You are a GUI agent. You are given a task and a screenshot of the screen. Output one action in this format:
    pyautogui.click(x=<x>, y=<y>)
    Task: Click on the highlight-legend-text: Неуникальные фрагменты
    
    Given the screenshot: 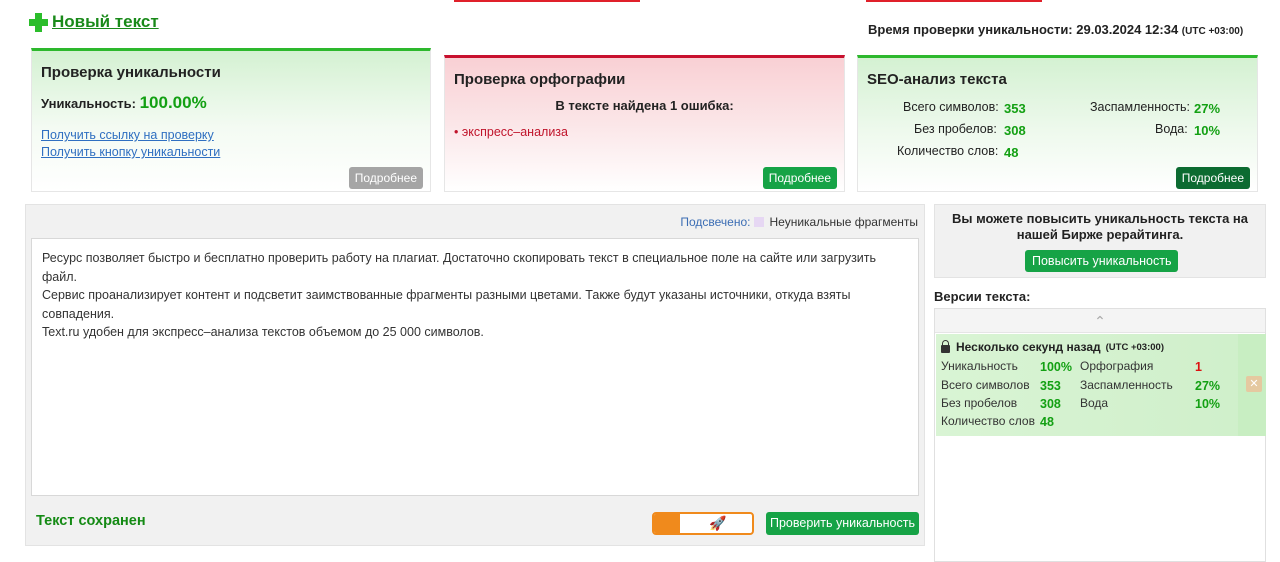 What is the action you would take?
    pyautogui.click(x=843, y=222)
    